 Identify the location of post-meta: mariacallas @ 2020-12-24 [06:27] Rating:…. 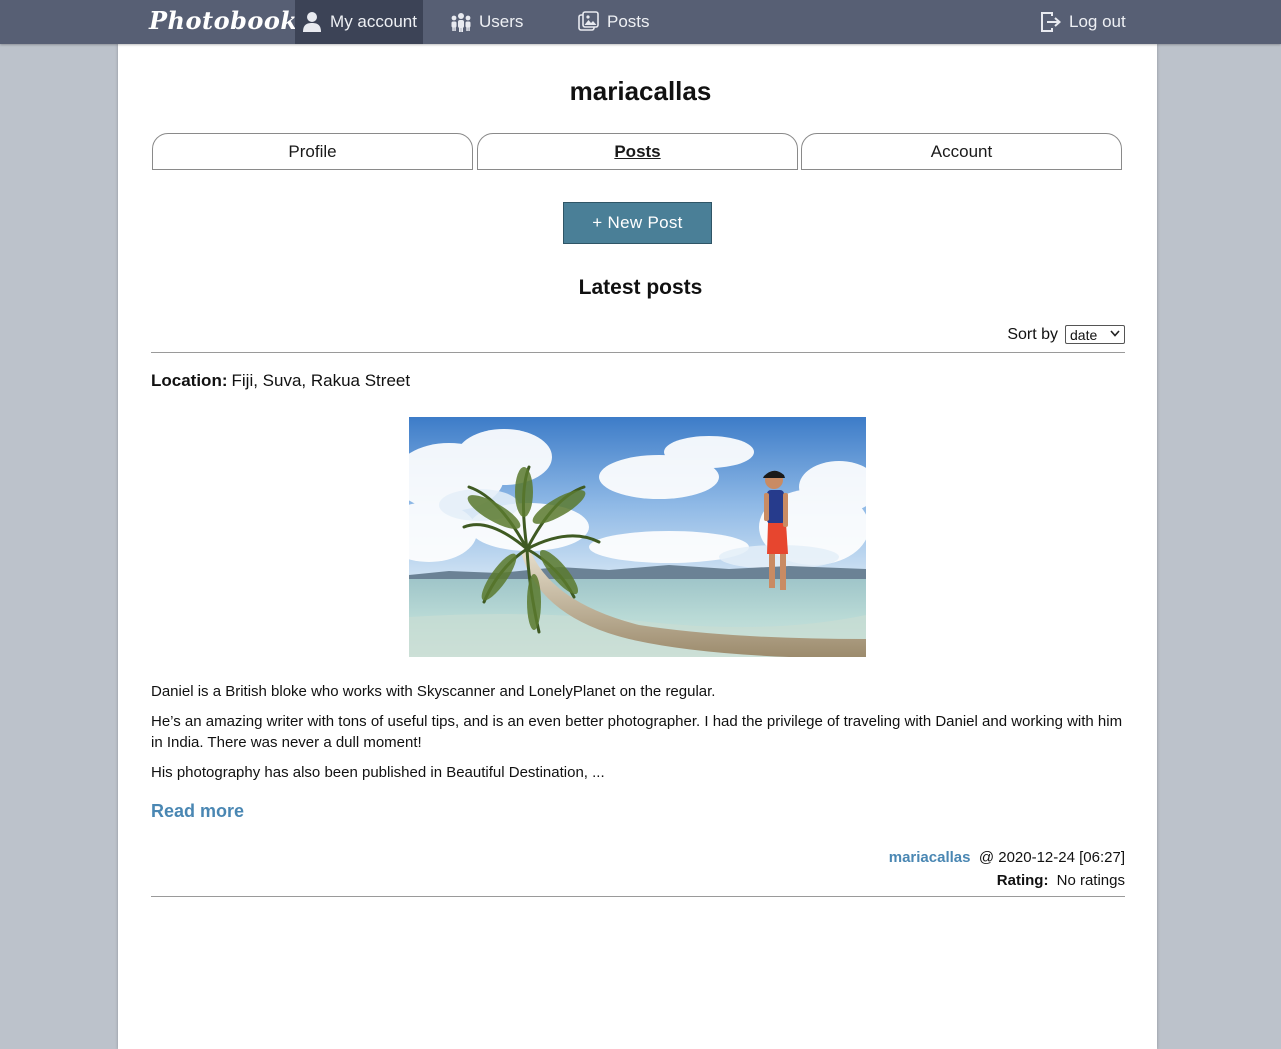
(1007, 869).